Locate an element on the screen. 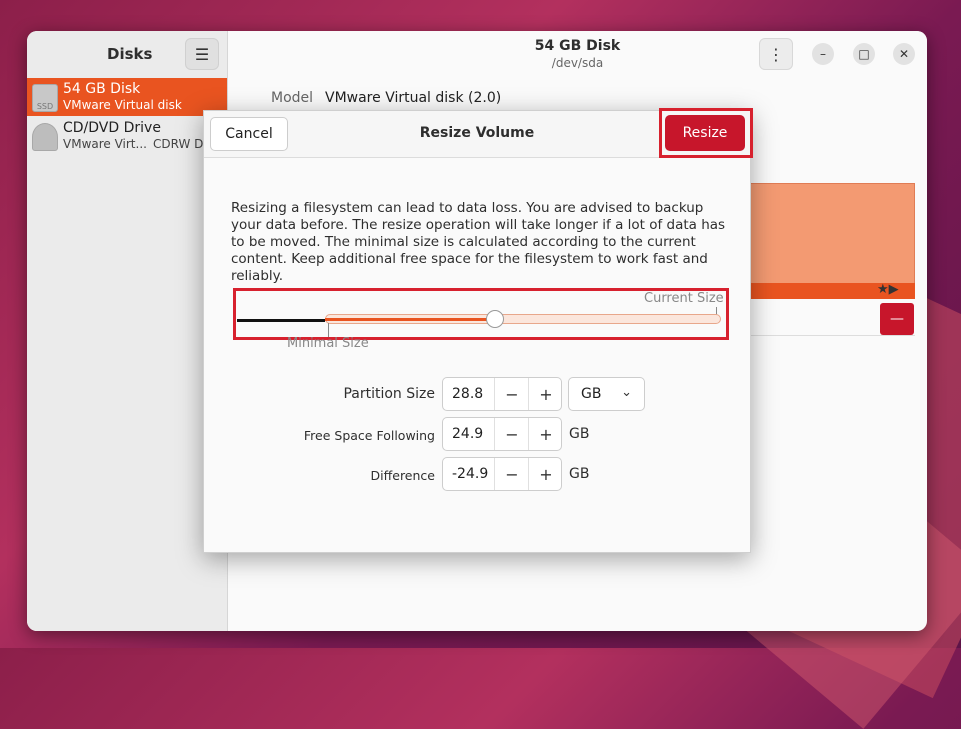 The image size is (961, 729). unit-dropdown-value: GB is located at coordinates (591, 394).